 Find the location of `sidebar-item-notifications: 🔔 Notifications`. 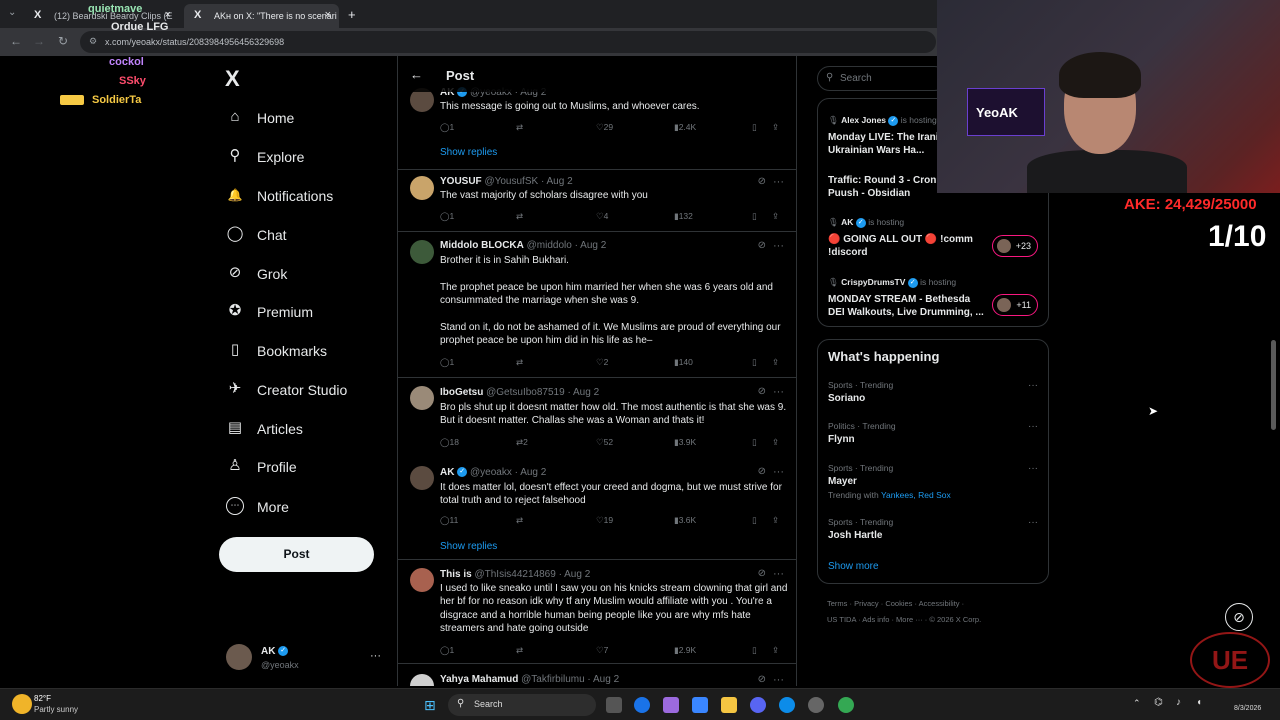

sidebar-item-notifications: 🔔 Notifications is located at coordinates (316, 199).